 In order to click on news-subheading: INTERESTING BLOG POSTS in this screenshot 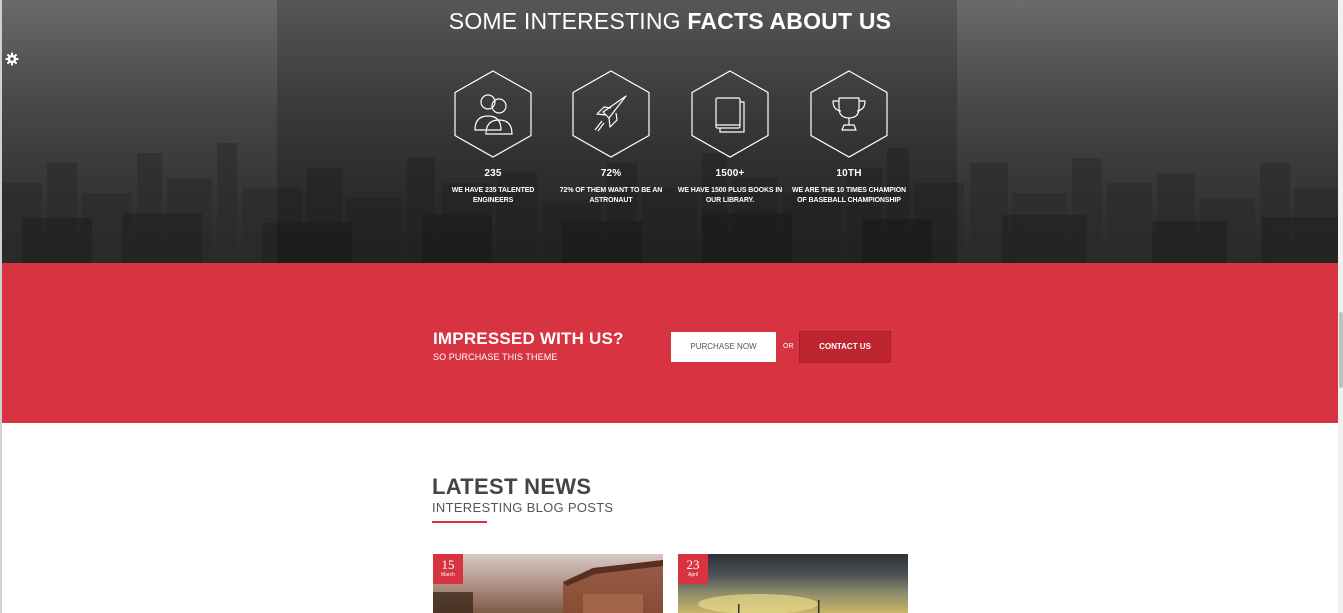, I will do `click(523, 507)`.